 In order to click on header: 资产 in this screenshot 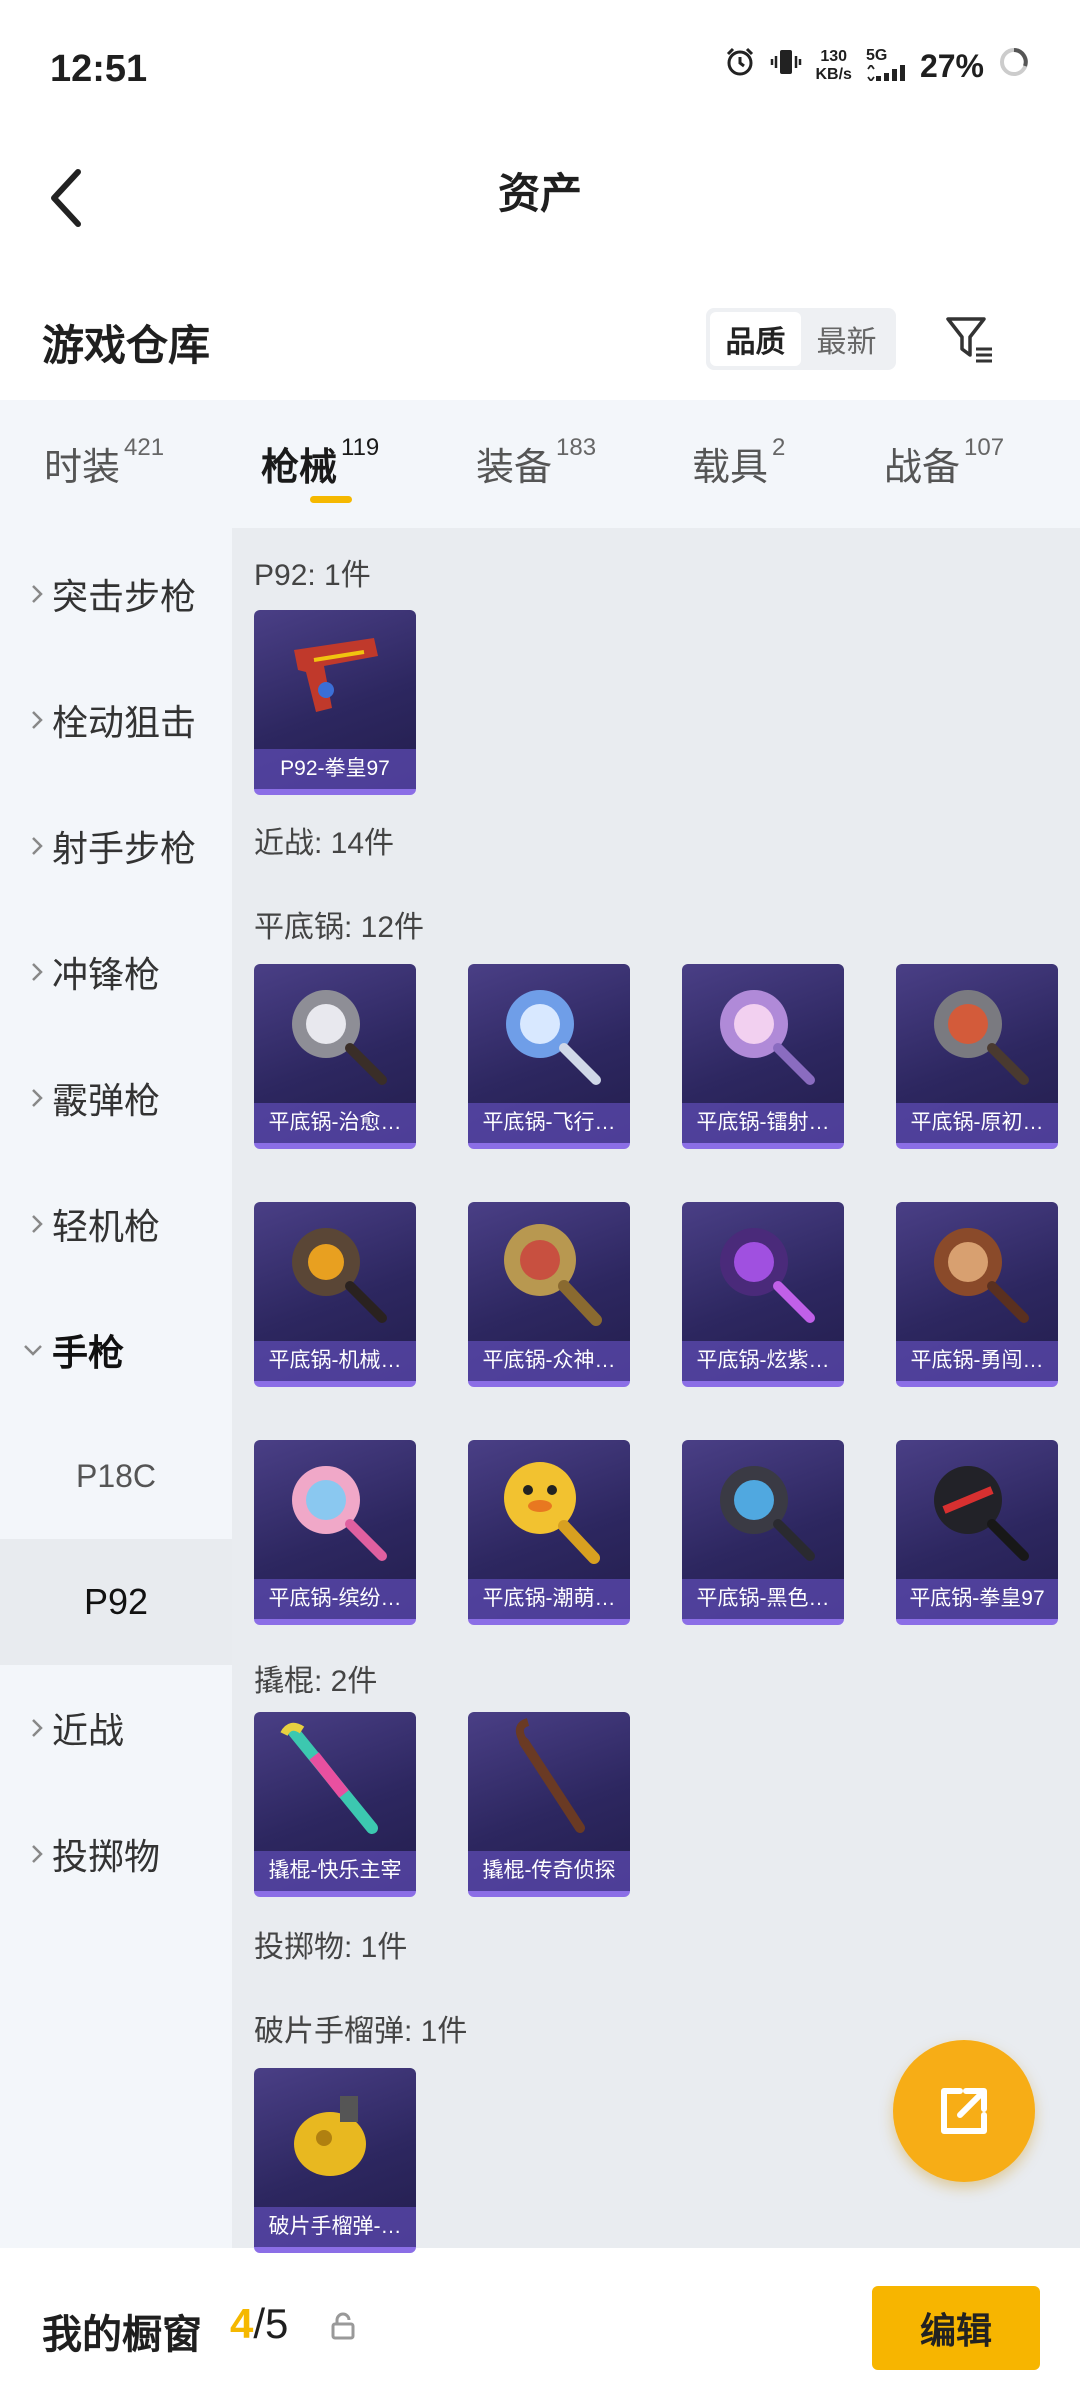, I will do `click(540, 200)`.